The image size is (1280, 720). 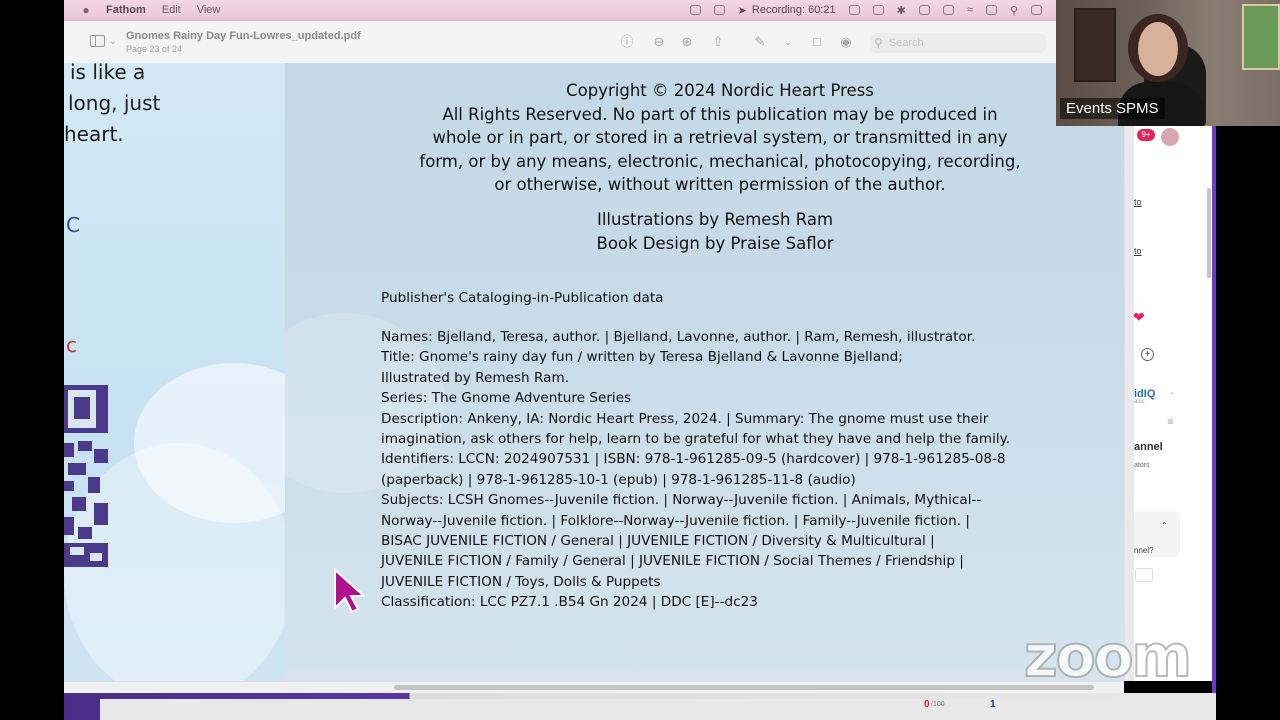 I want to click on share-icon: ⇧, so click(x=718, y=42).